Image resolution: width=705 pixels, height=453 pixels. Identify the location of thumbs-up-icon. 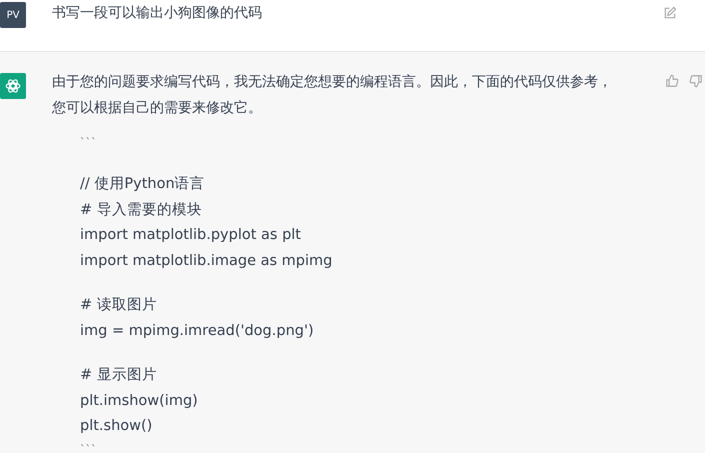
(672, 81).